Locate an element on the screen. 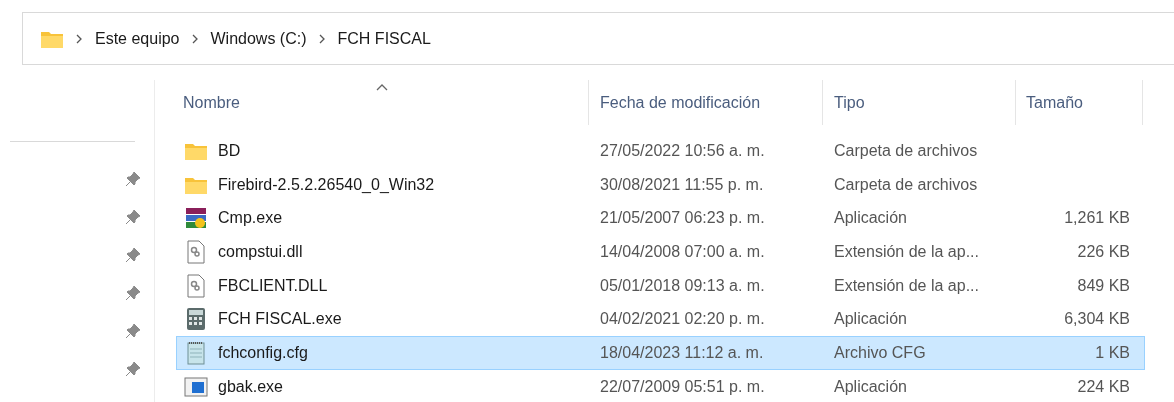  notepad-icon is located at coordinates (196, 352).